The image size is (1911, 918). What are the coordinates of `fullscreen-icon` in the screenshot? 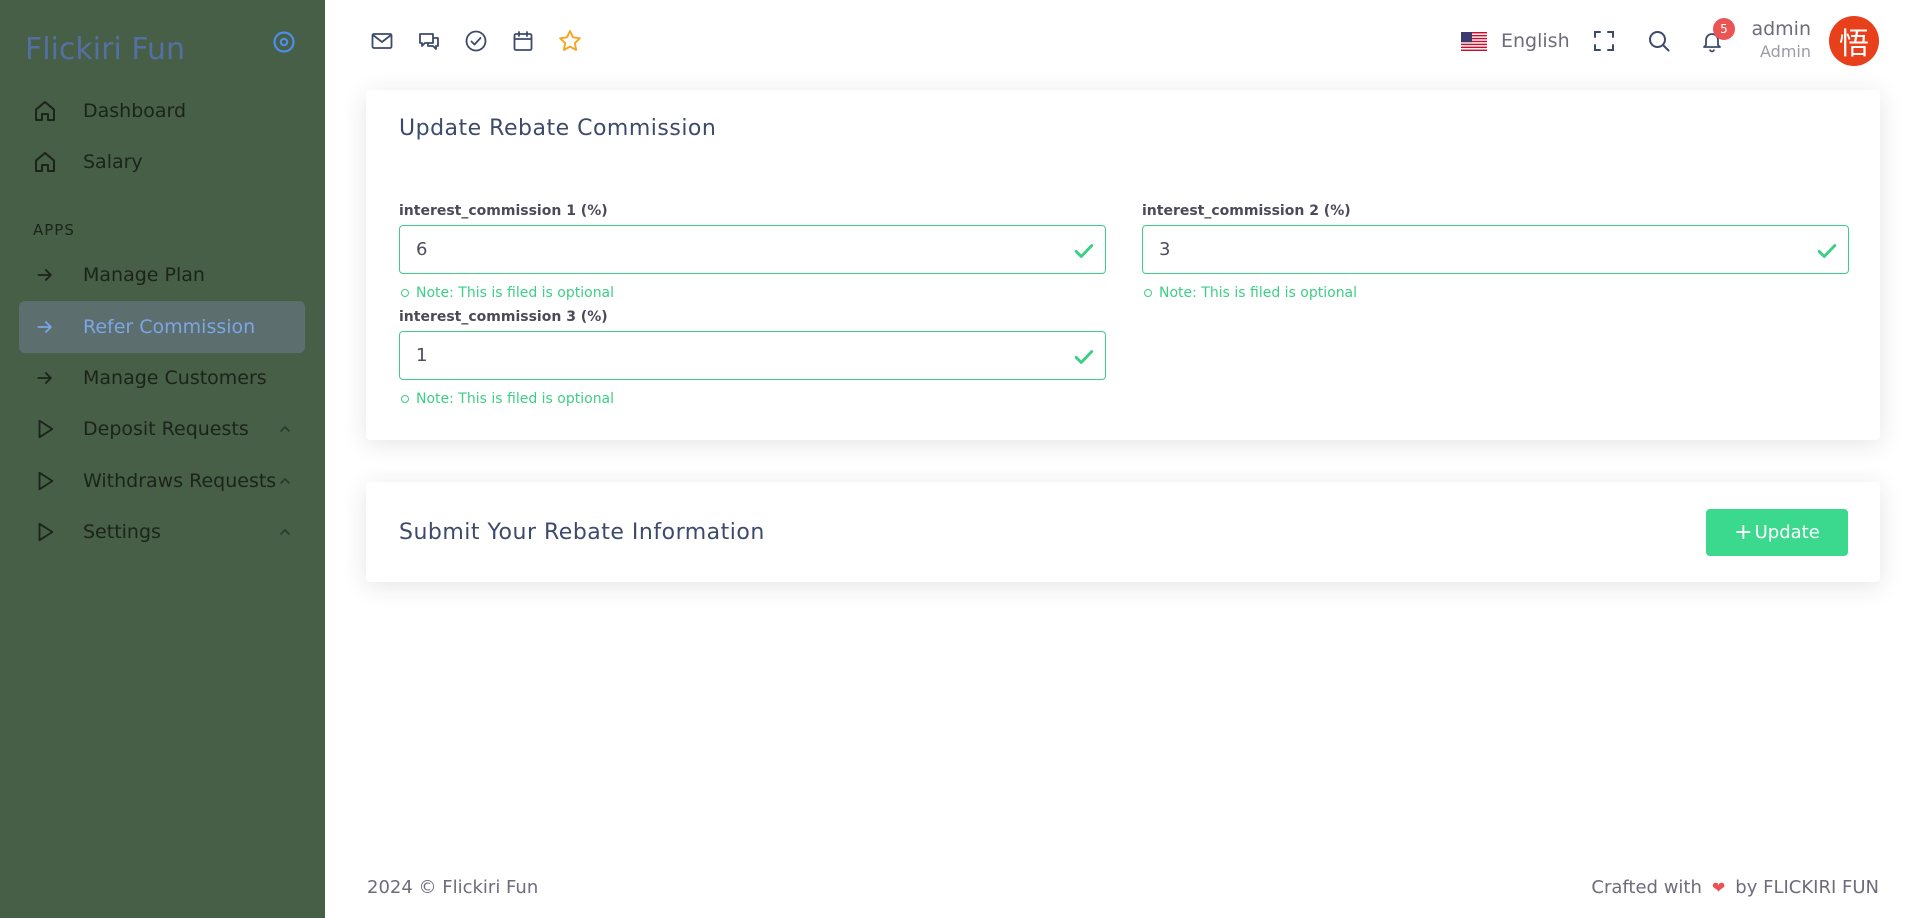 It's located at (1604, 41).